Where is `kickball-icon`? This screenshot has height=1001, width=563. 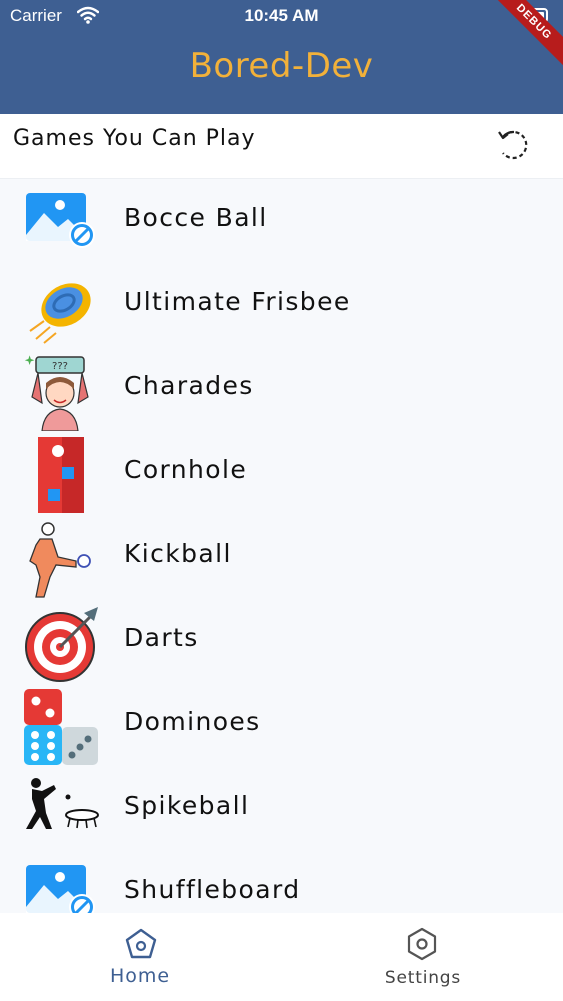 kickball-icon is located at coordinates (60, 560).